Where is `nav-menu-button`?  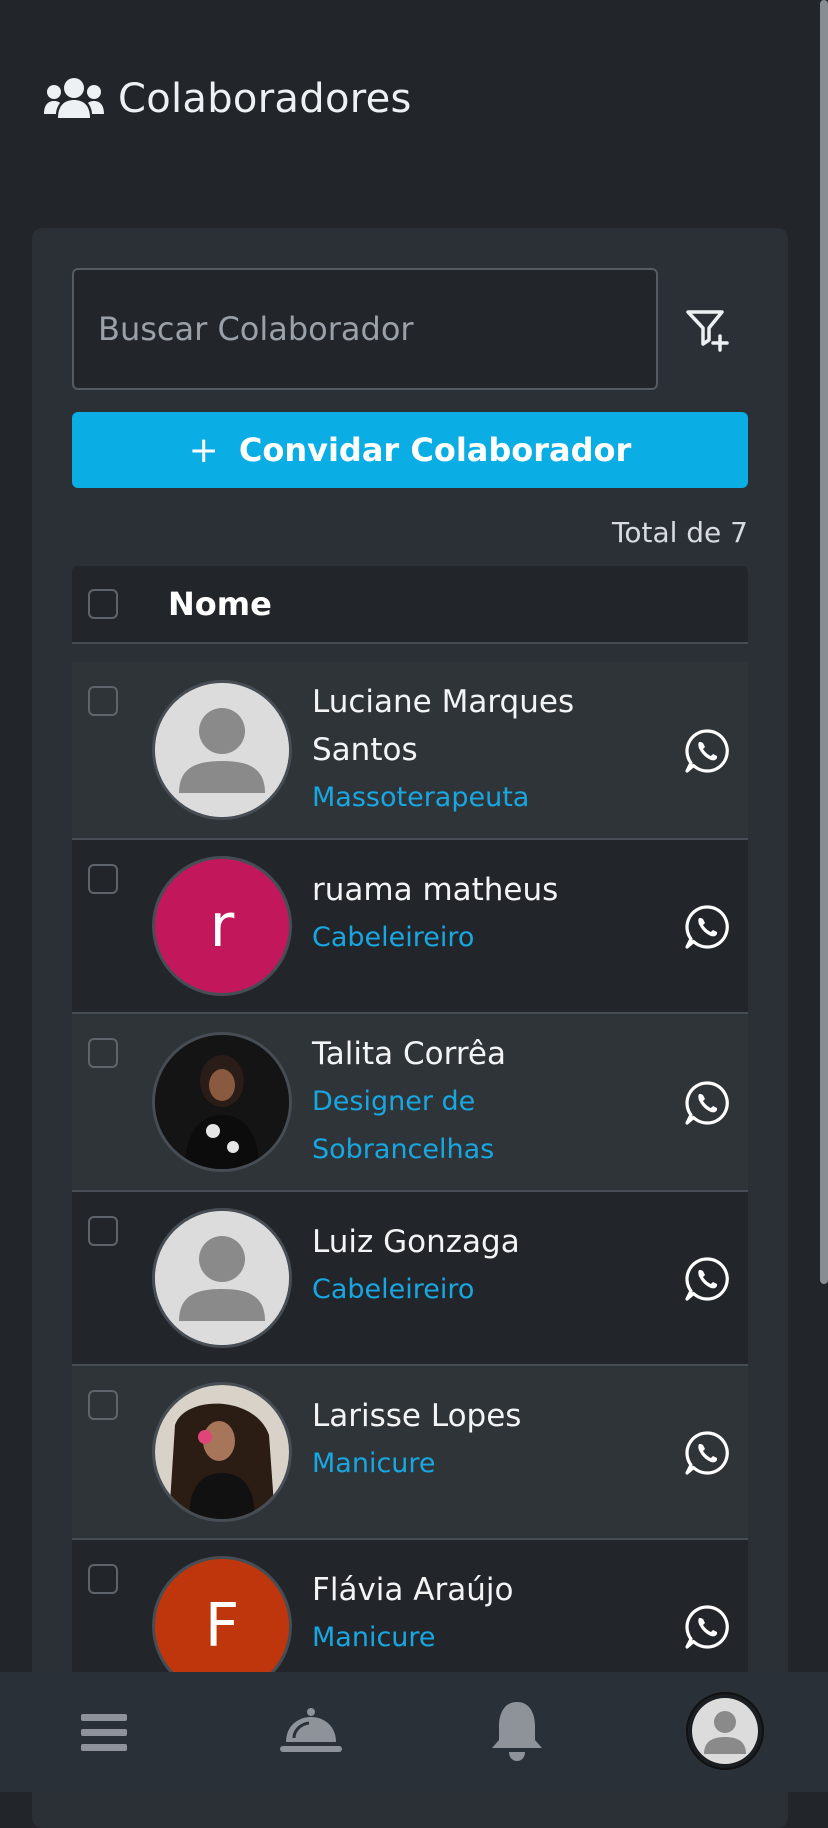
nav-menu-button is located at coordinates (104, 1732).